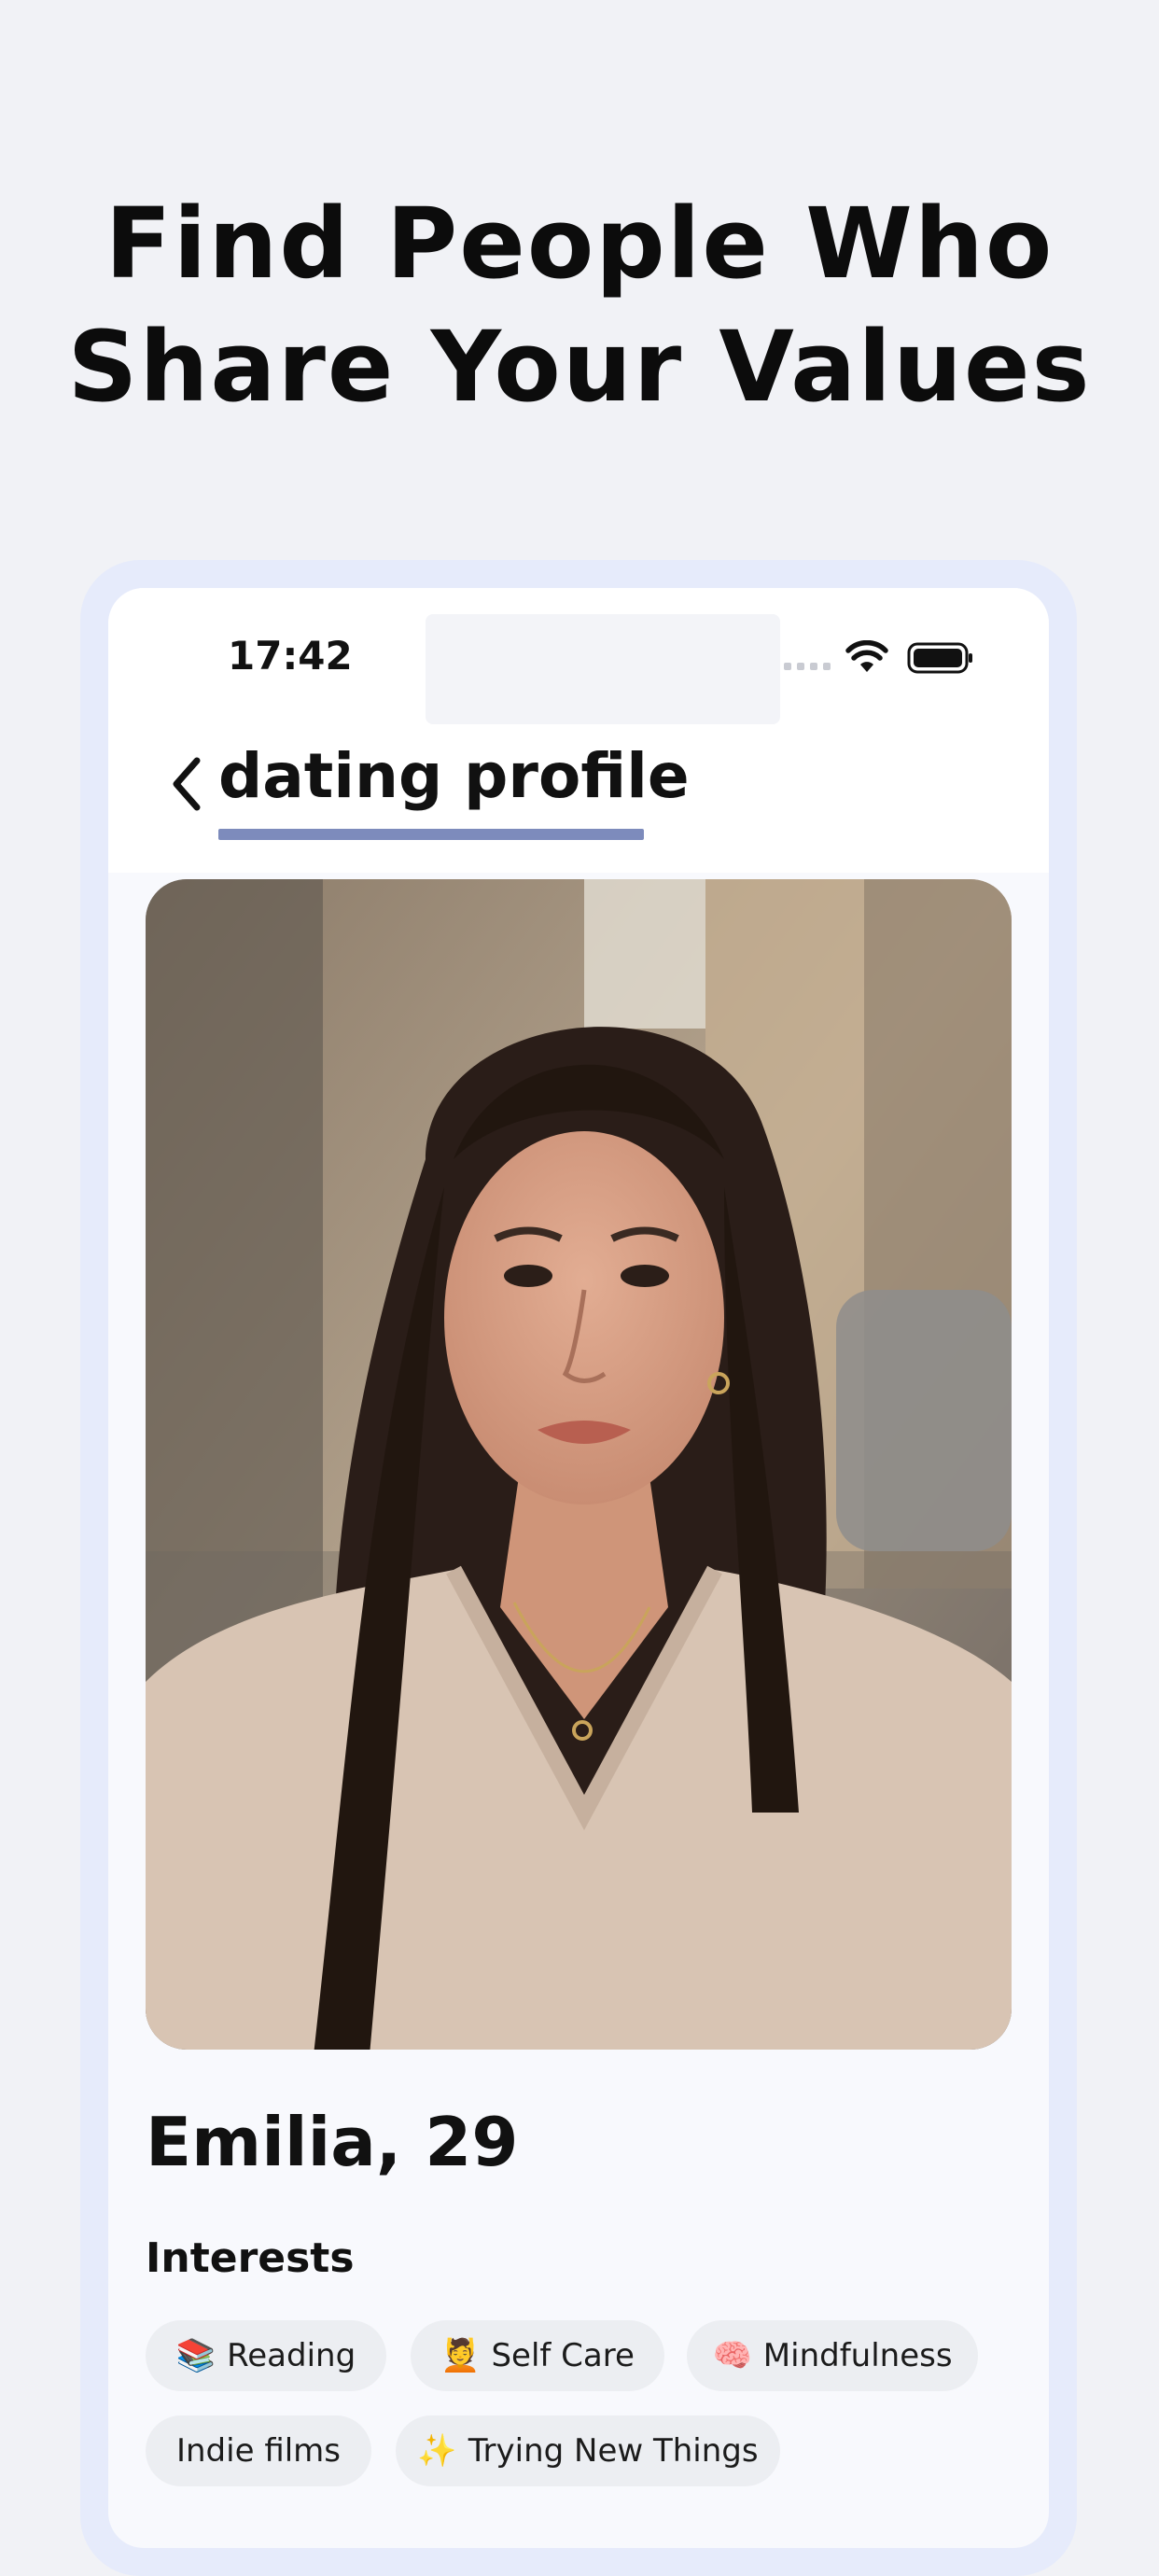  Describe the element at coordinates (579, 244) in the screenshot. I see `headline-line-1: Find People Who` at that location.